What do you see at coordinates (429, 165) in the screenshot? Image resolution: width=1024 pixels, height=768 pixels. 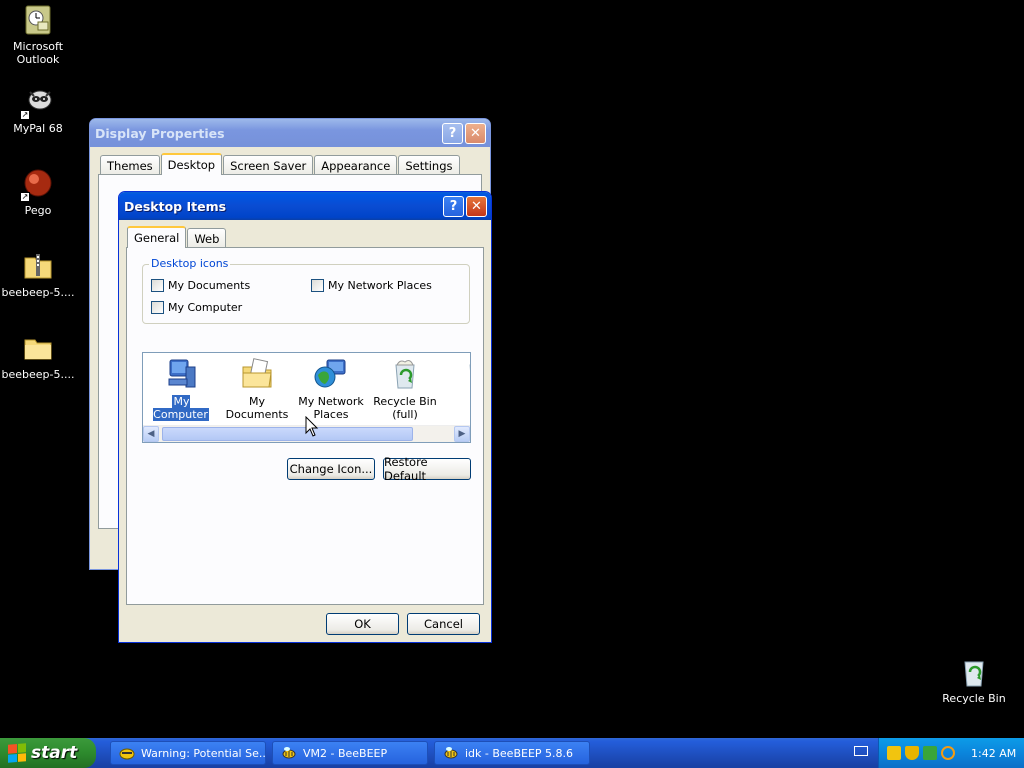 I see `tab-settings: Settings` at bounding box center [429, 165].